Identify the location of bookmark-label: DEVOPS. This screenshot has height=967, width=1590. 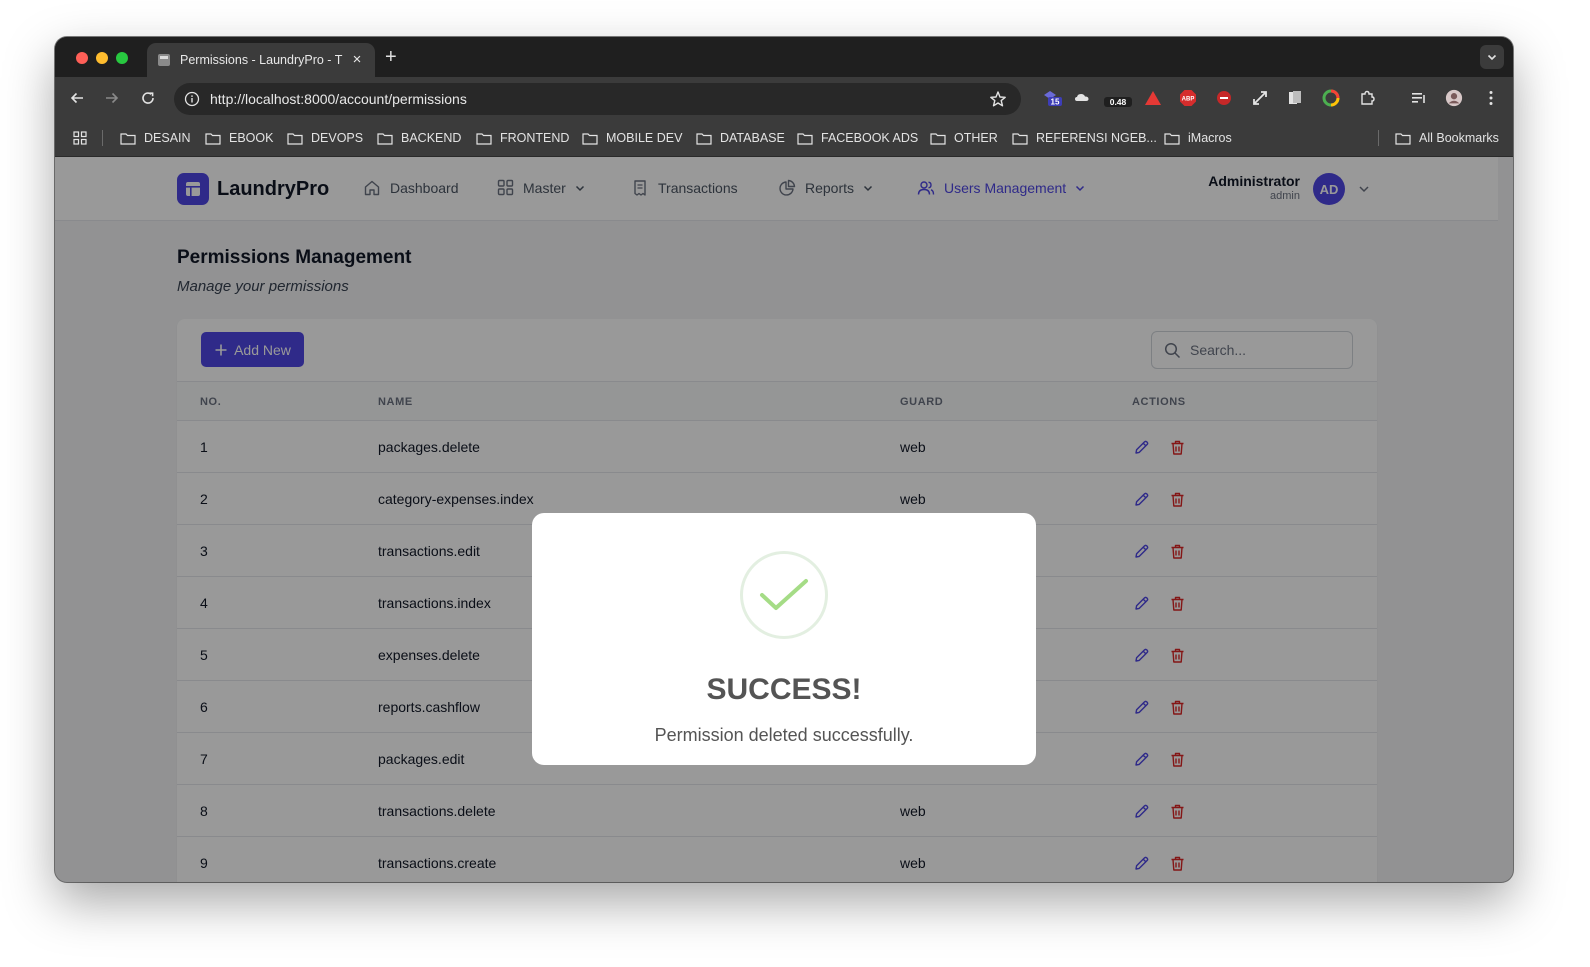
(337, 138).